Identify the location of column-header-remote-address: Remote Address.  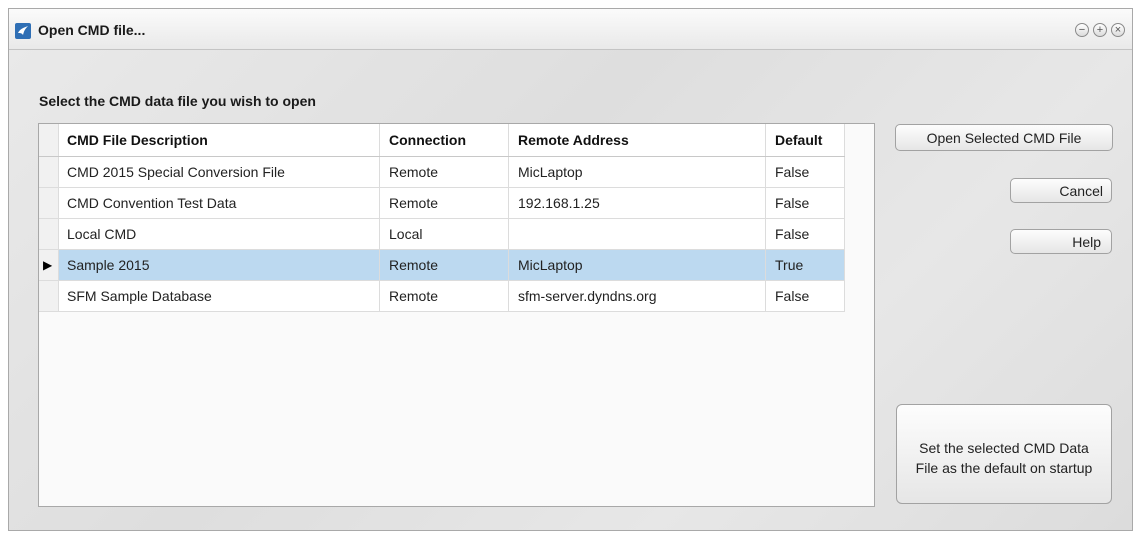
(637, 140).